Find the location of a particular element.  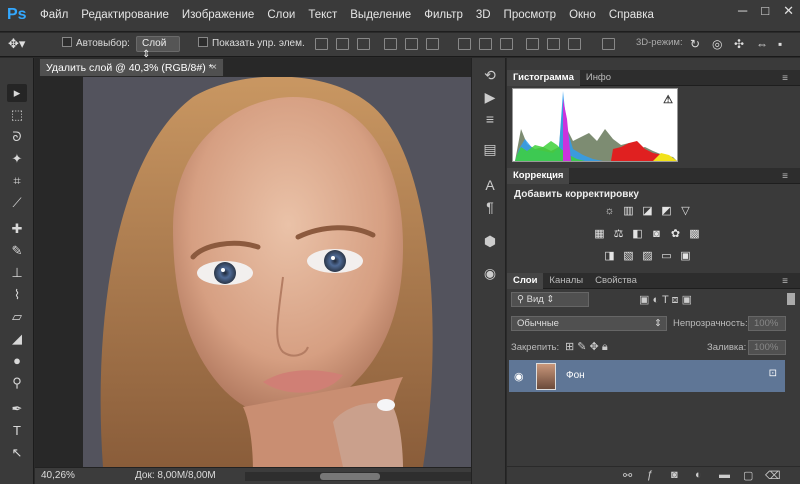

eyedropper-icon: ⟋ is located at coordinates (17, 203).